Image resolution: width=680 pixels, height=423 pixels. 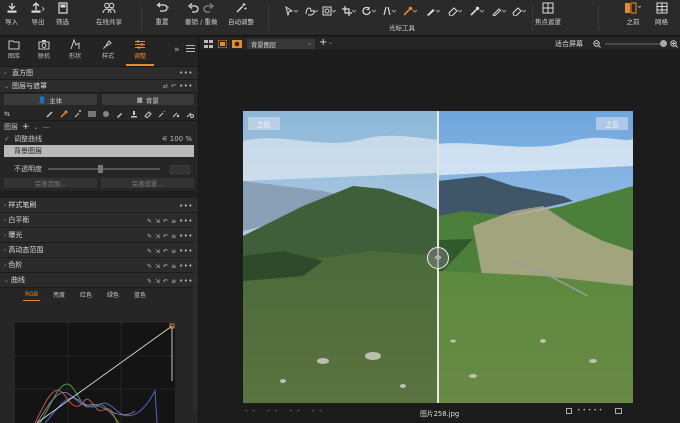 What do you see at coordinates (99, 139) in the screenshot?
I see `layer-item: ✓ 调整曲线 ⚟ 100 %` at bounding box center [99, 139].